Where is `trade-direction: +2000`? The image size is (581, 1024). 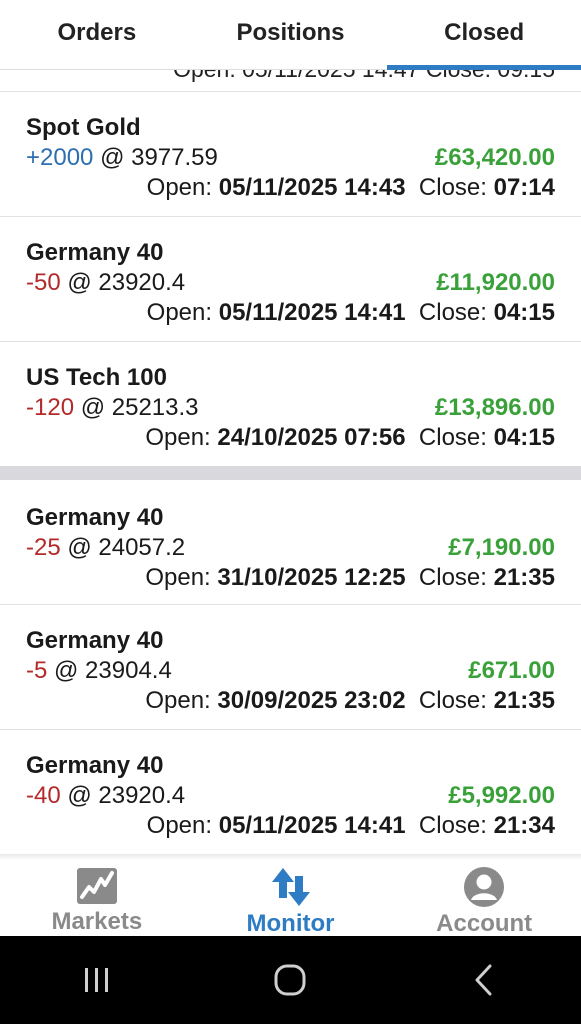 trade-direction: +2000 is located at coordinates (60, 157).